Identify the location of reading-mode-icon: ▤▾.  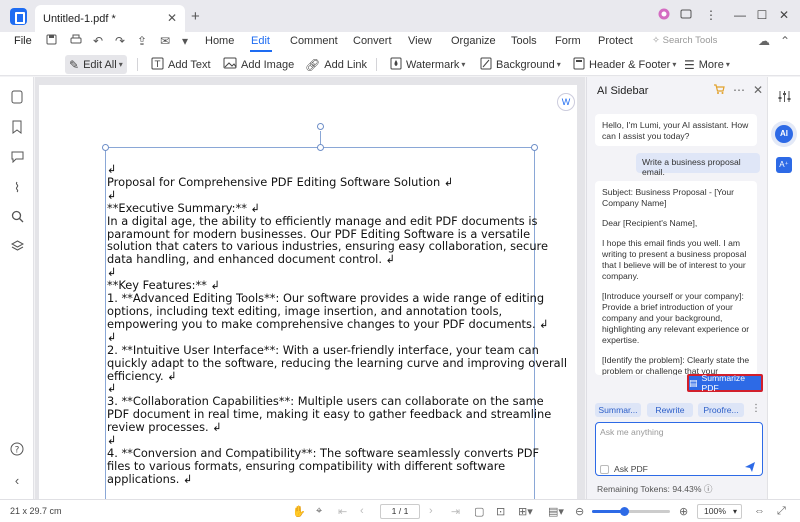
(556, 511).